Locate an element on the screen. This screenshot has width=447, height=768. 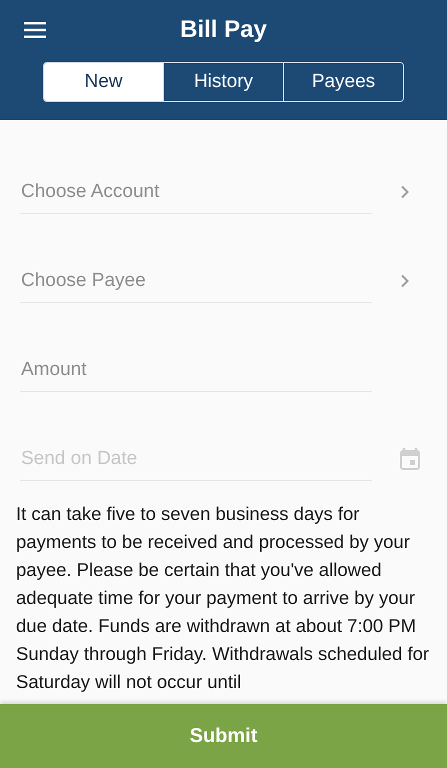
input-field: Amount is located at coordinates (196, 370).